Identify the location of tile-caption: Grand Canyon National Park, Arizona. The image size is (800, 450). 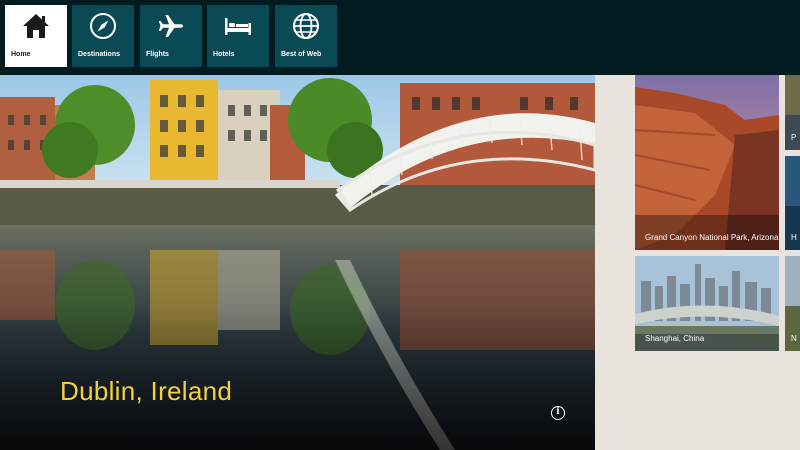
(712, 237).